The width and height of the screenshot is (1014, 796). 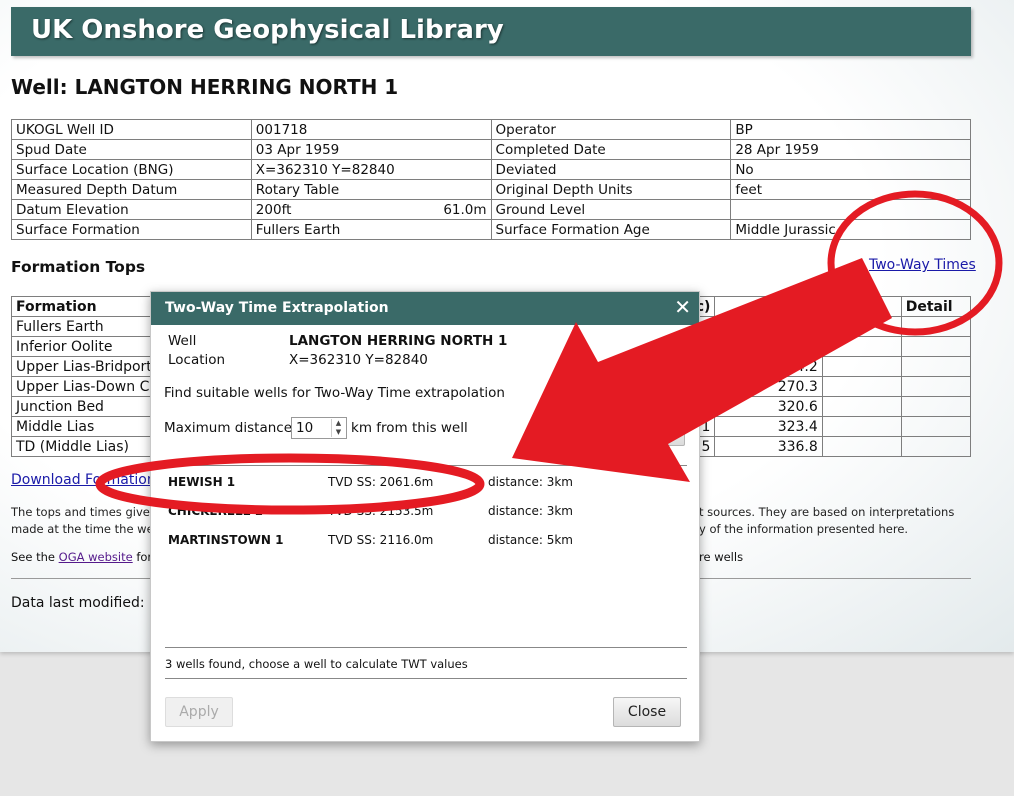 I want to click on result-tvd: TVD SS: 2116.0m, so click(x=381, y=540).